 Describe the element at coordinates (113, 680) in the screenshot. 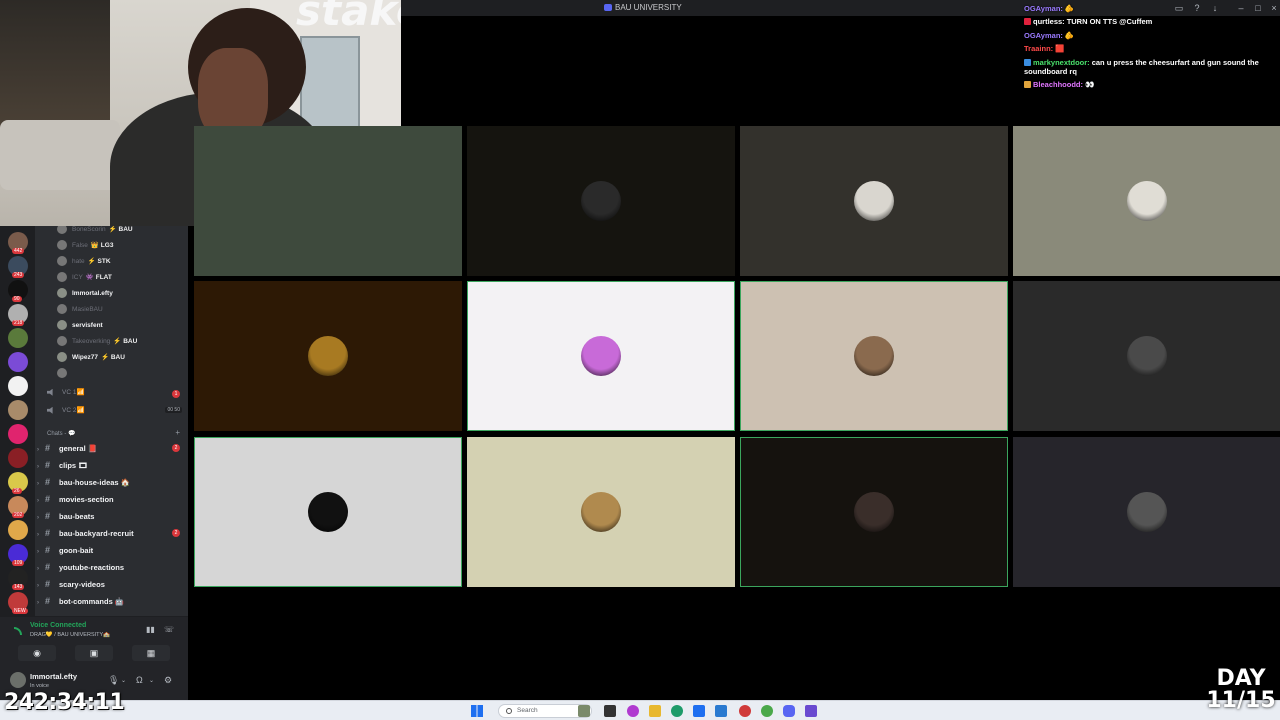

I see `mic-icon: 🎙︎` at that location.